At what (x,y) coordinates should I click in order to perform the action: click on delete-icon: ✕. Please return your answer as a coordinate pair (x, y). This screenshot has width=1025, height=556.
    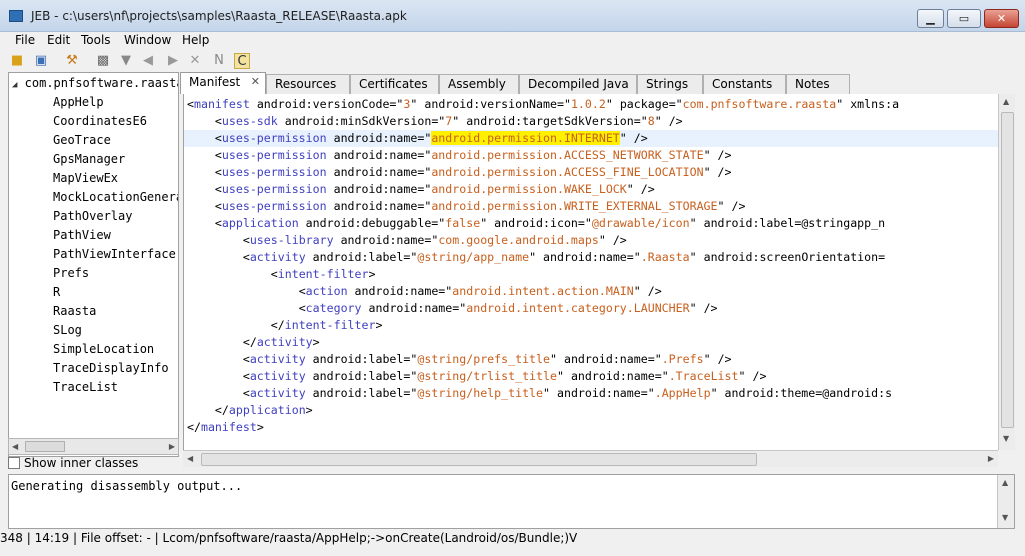
    Looking at the image, I should click on (195, 61).